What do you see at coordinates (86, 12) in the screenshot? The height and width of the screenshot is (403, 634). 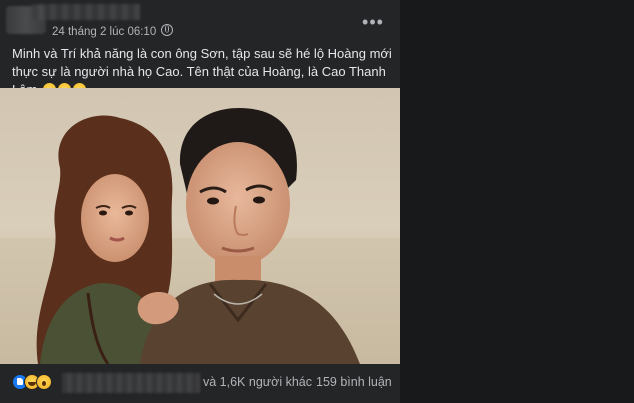 I see `author-name-blurred` at bounding box center [86, 12].